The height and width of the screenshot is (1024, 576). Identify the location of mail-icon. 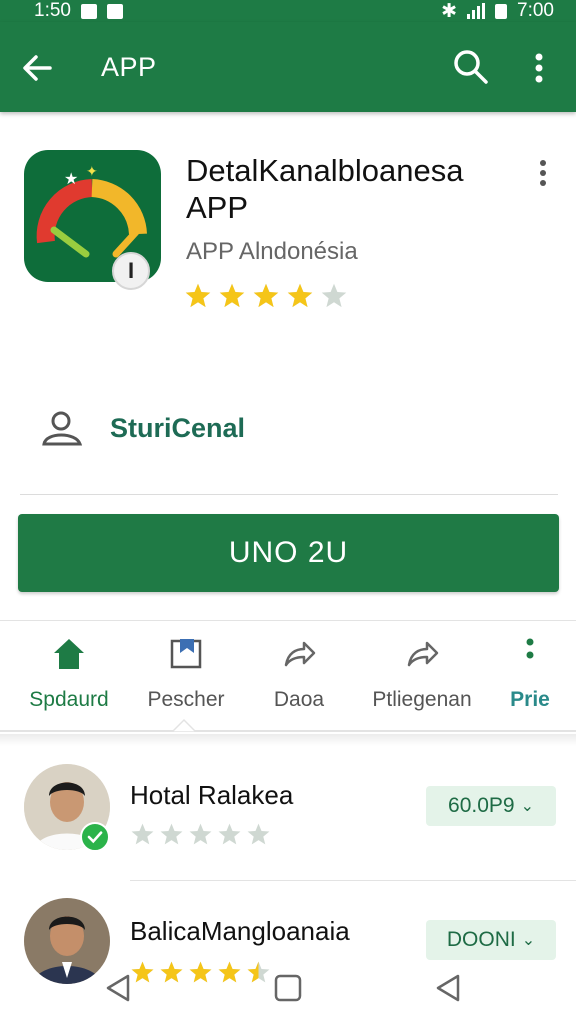
(114, 11).